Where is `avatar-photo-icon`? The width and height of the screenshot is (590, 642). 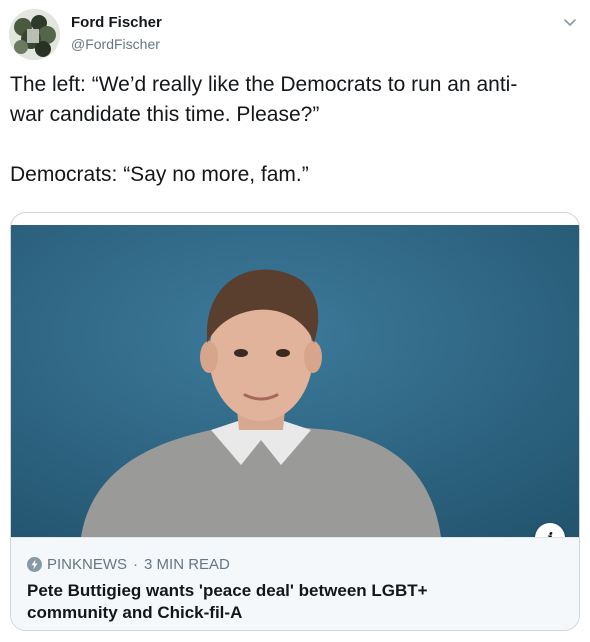 avatar-photo-icon is located at coordinates (34, 34).